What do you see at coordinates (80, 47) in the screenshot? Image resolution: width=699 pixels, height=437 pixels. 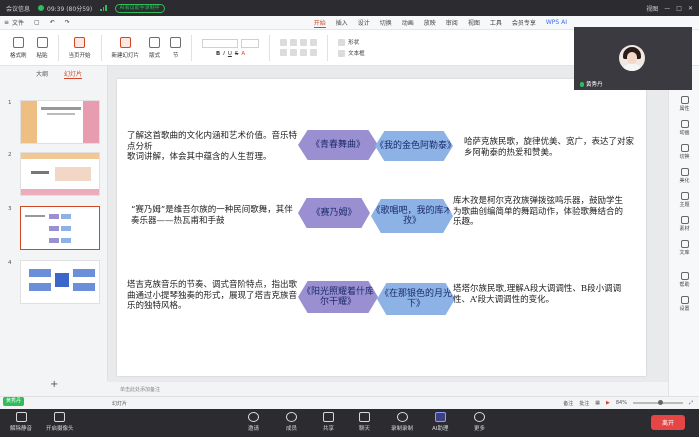 I see `from-current-slide-button: 当页开始` at bounding box center [80, 47].